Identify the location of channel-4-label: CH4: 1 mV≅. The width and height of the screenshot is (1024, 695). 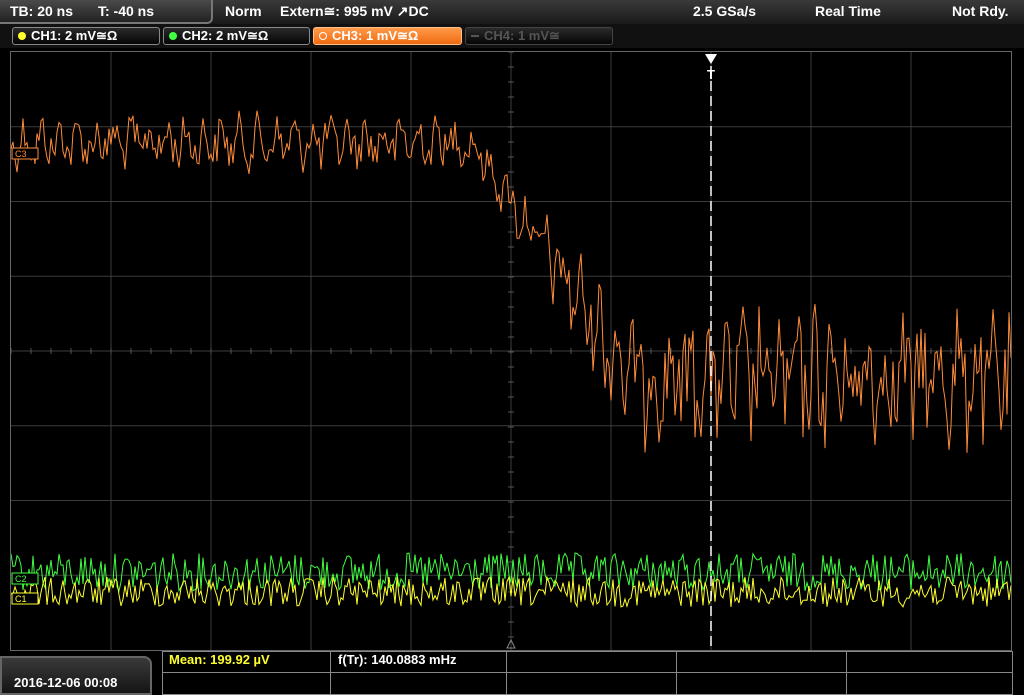
(522, 35).